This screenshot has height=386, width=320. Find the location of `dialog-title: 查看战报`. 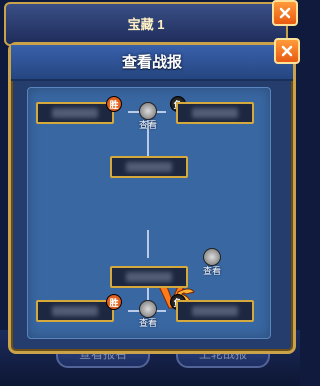

dialog-title: 查看战报 is located at coordinates (151, 62).